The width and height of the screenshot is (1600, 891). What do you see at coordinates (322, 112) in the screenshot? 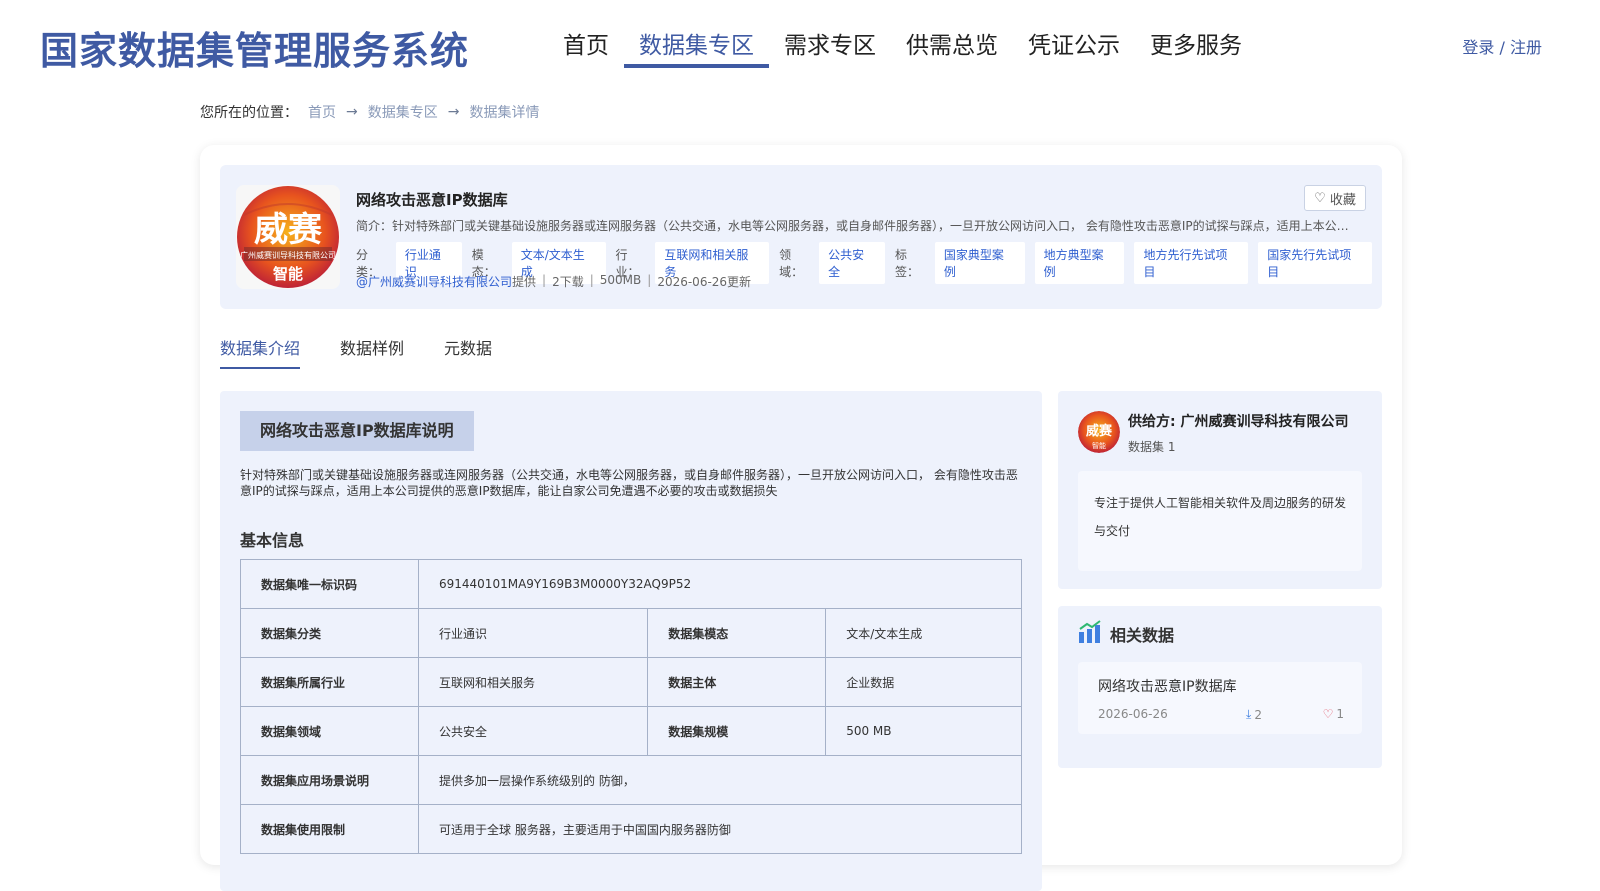
I see `breadcrumb-home: 首页` at bounding box center [322, 112].